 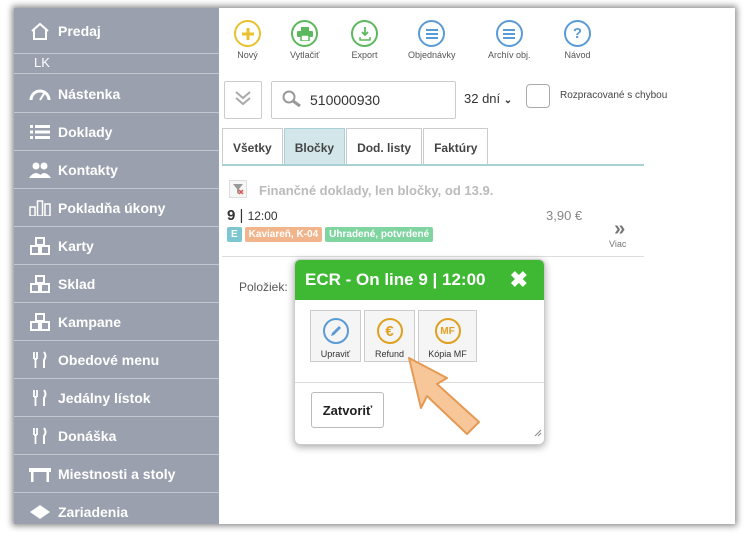 I want to click on orders-archive-button: Archív obj., so click(x=509, y=40).